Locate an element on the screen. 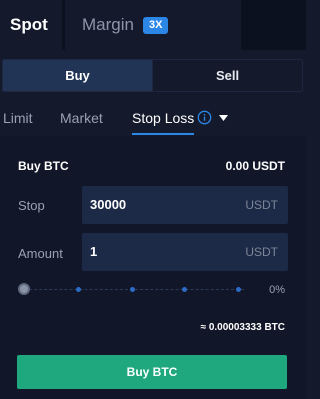 Image resolution: width=320 pixels, height=399 pixels. info-circle-icon is located at coordinates (204, 117).